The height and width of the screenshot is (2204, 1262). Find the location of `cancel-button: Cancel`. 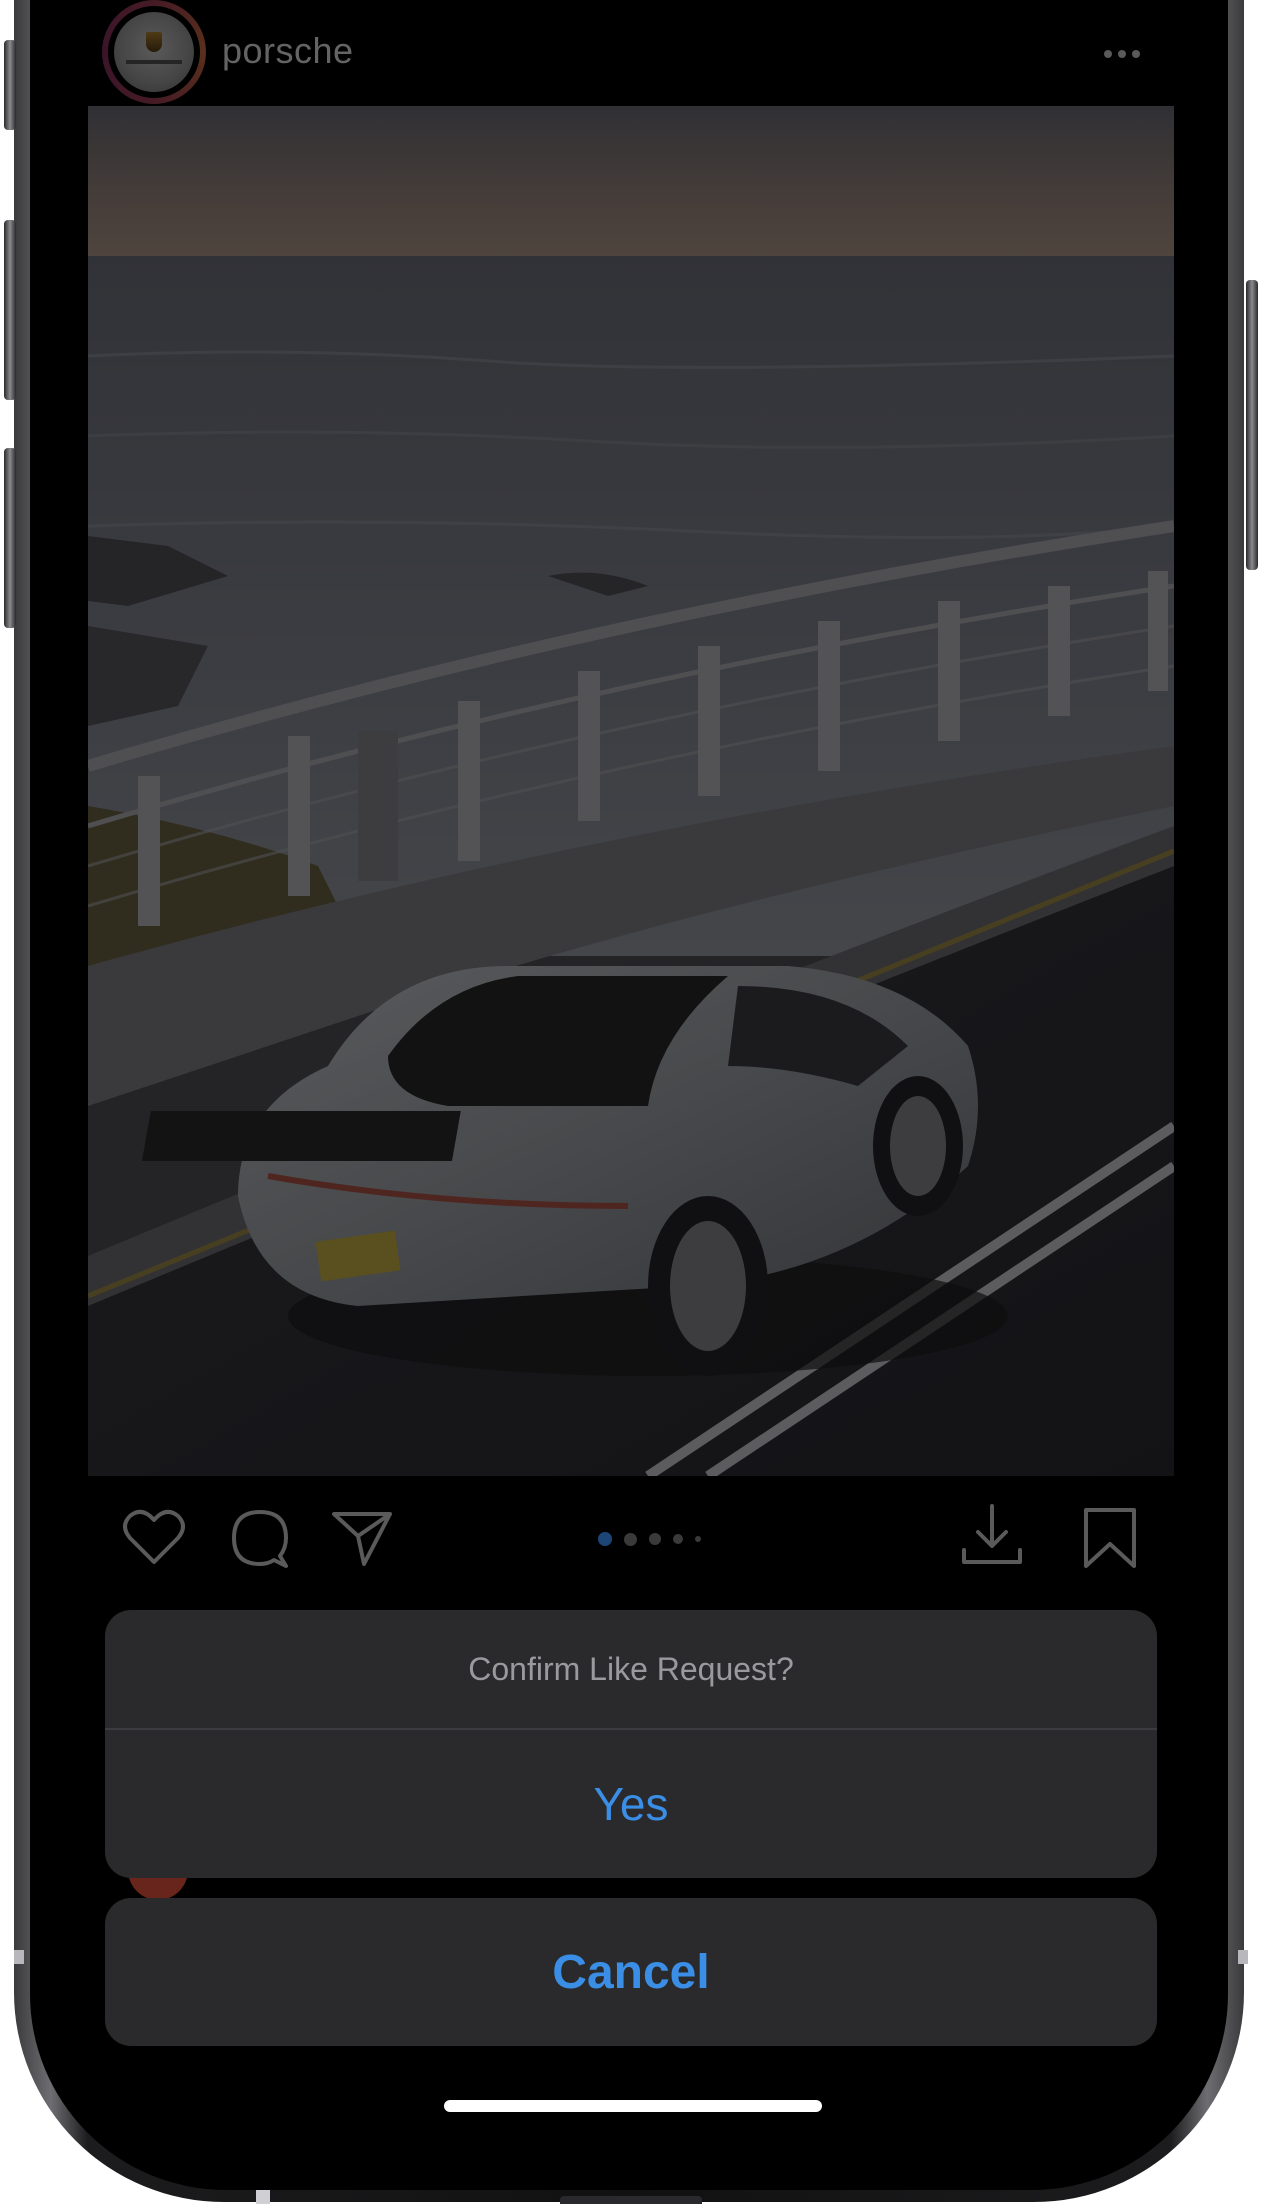

cancel-button: Cancel is located at coordinates (631, 1972).